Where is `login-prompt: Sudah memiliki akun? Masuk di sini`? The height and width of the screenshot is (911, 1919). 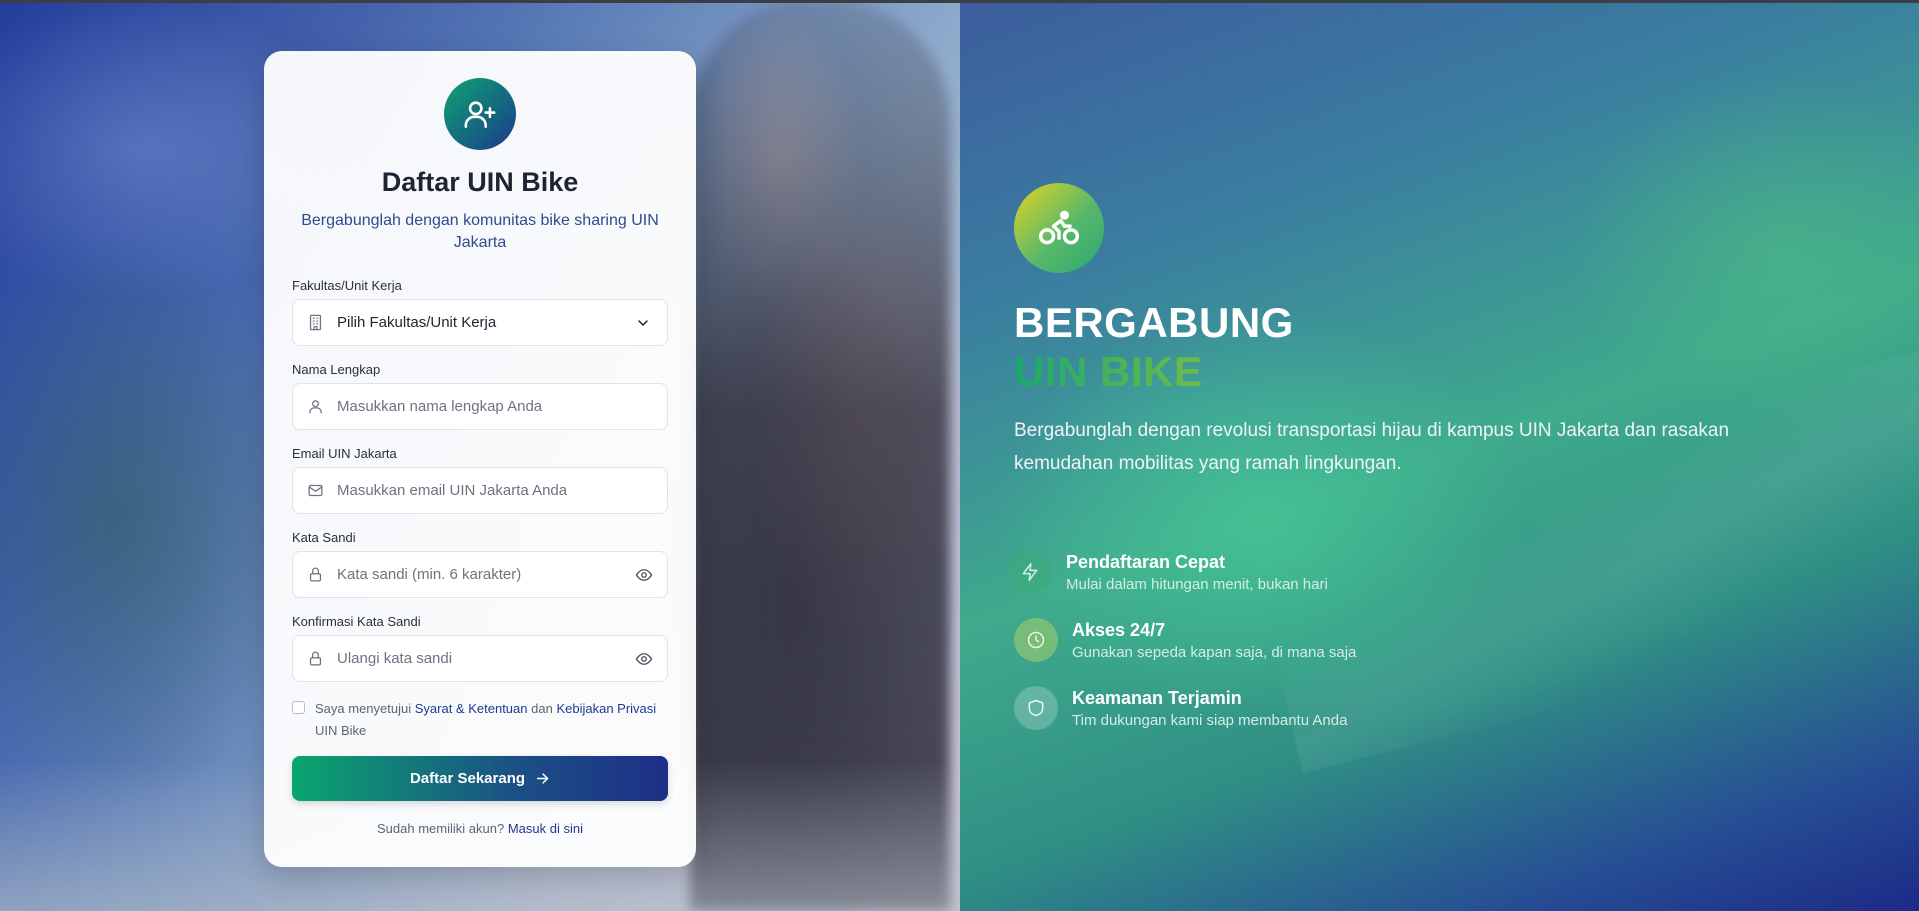 login-prompt: Sudah memiliki akun? Masuk di sini is located at coordinates (480, 828).